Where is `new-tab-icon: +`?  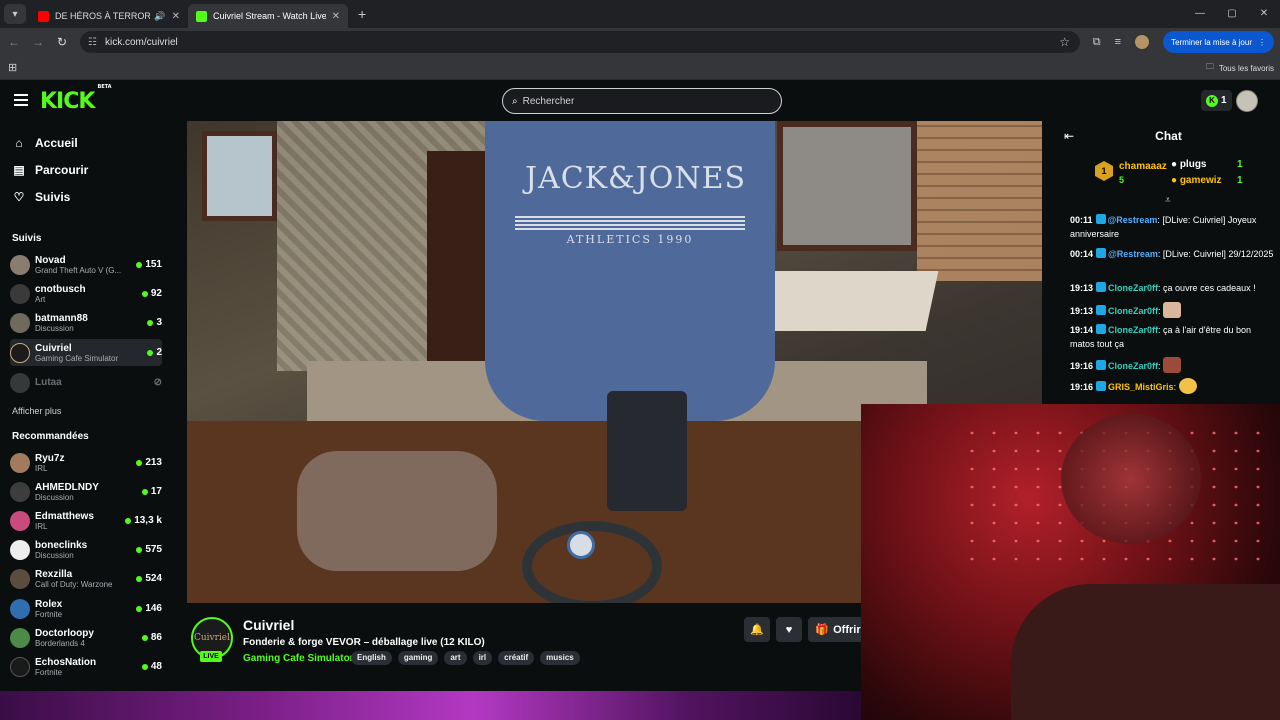 new-tab-icon: + is located at coordinates (362, 14).